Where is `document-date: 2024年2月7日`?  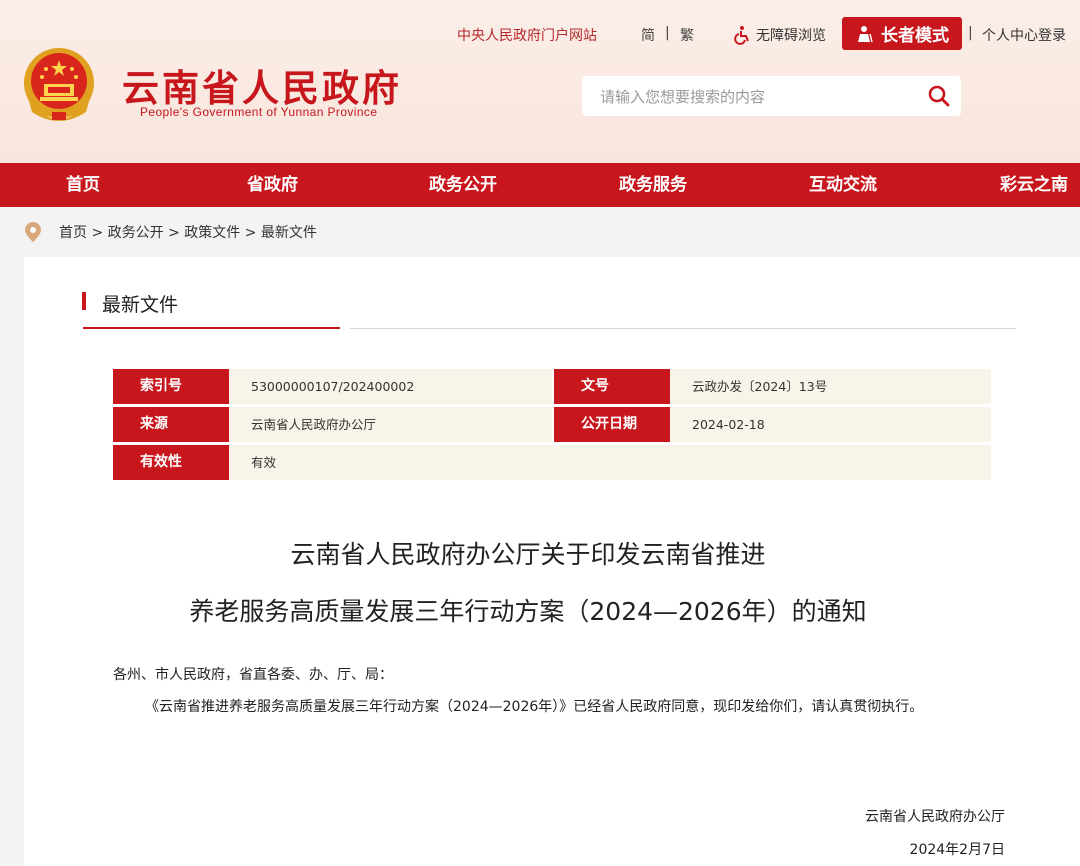
document-date: 2024年2月7日 is located at coordinates (957, 850).